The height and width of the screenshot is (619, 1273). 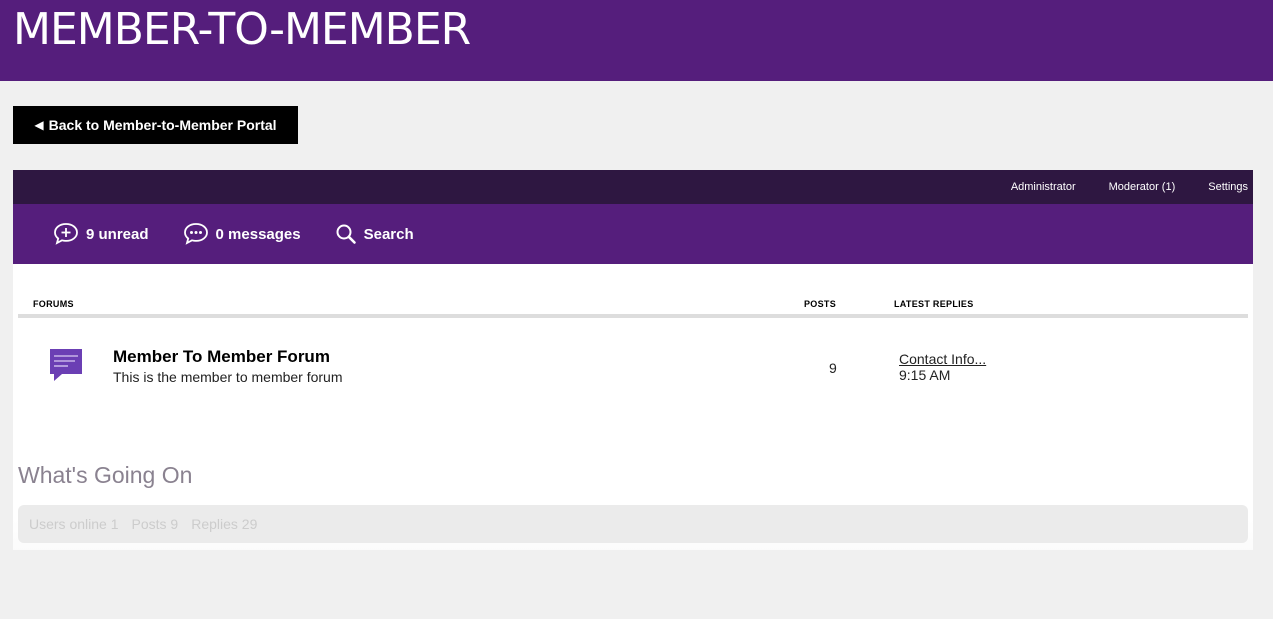 I want to click on forum-stats-bar: Users online 1 Posts 9 Replies 29, so click(x=633, y=524).